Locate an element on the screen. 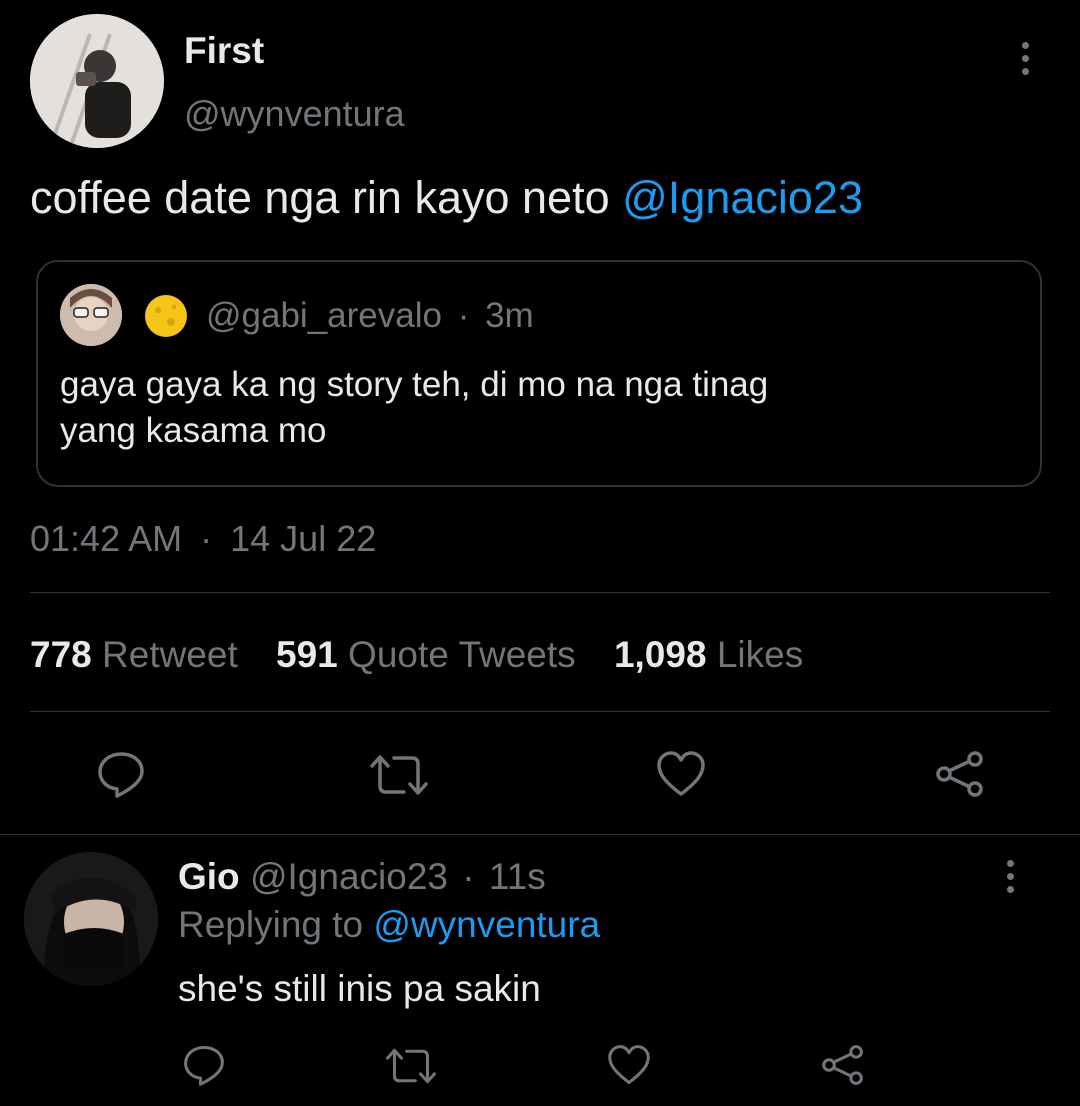 This screenshot has width=1080, height=1106. mention-link: @Ignacio23 is located at coordinates (742, 197).